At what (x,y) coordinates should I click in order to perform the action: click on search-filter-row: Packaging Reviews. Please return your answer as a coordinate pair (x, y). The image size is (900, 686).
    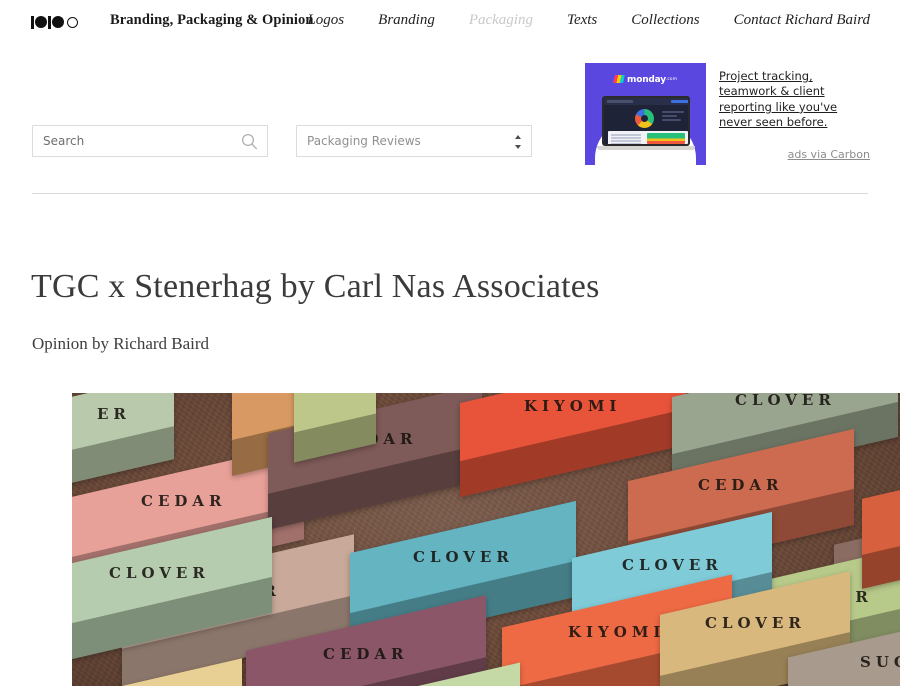
    Looking at the image, I should click on (450, 142).